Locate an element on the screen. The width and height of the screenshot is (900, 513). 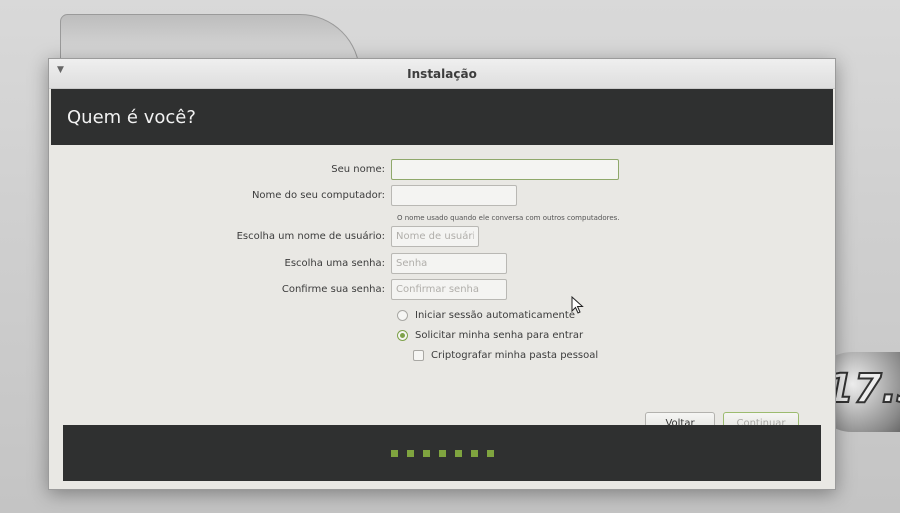
password-row: Escolha uma senha: is located at coordinates (278, 263).